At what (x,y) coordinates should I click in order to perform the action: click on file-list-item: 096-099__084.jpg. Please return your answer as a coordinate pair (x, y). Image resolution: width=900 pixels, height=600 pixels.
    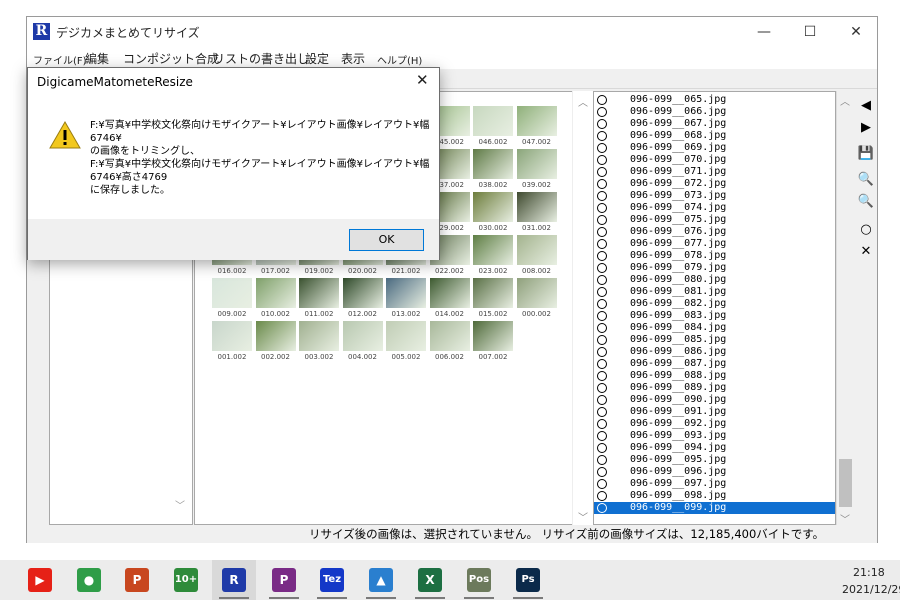
    Looking at the image, I should click on (714, 328).